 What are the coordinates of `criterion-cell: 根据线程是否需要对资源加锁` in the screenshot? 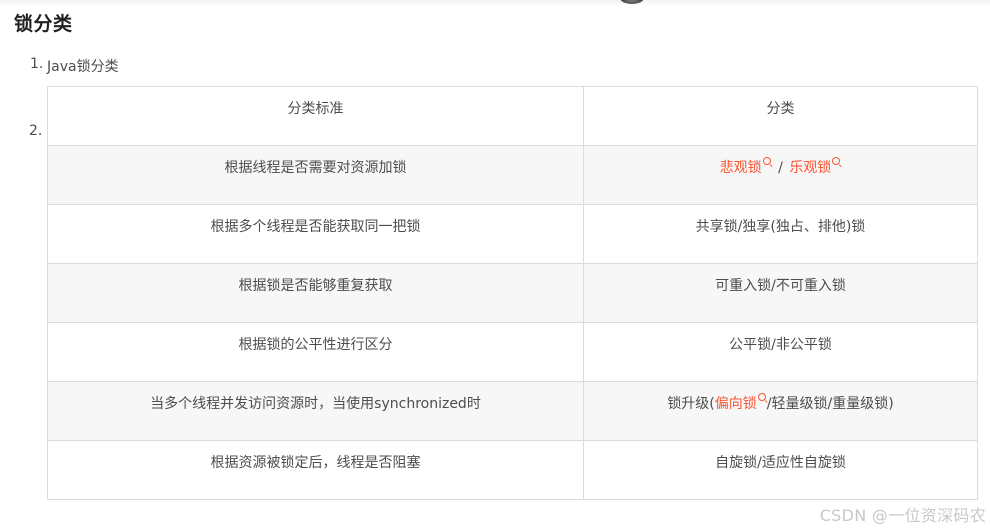 It's located at (315, 175).